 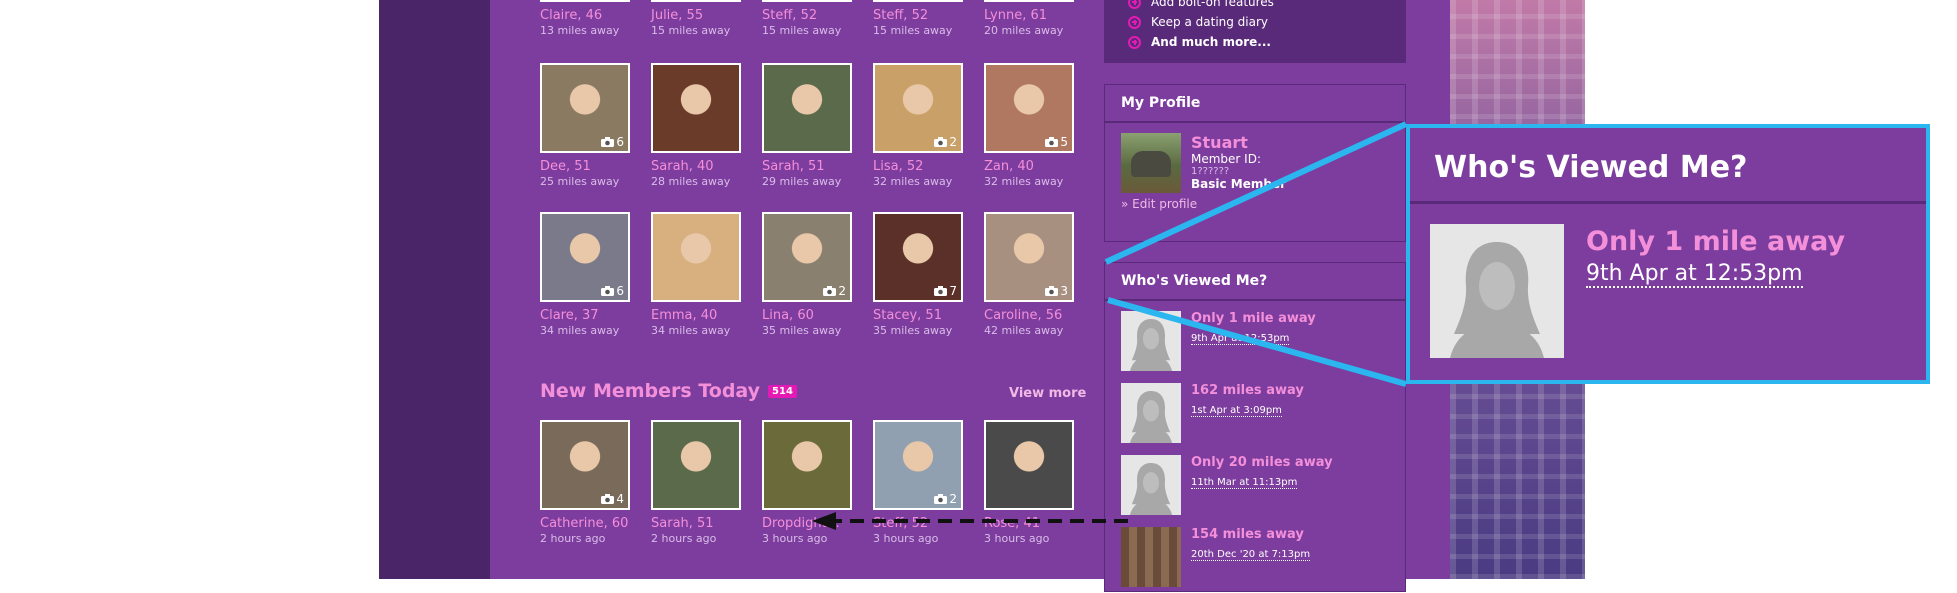 I want to click on member-name: Julie, 55, so click(x=696, y=15).